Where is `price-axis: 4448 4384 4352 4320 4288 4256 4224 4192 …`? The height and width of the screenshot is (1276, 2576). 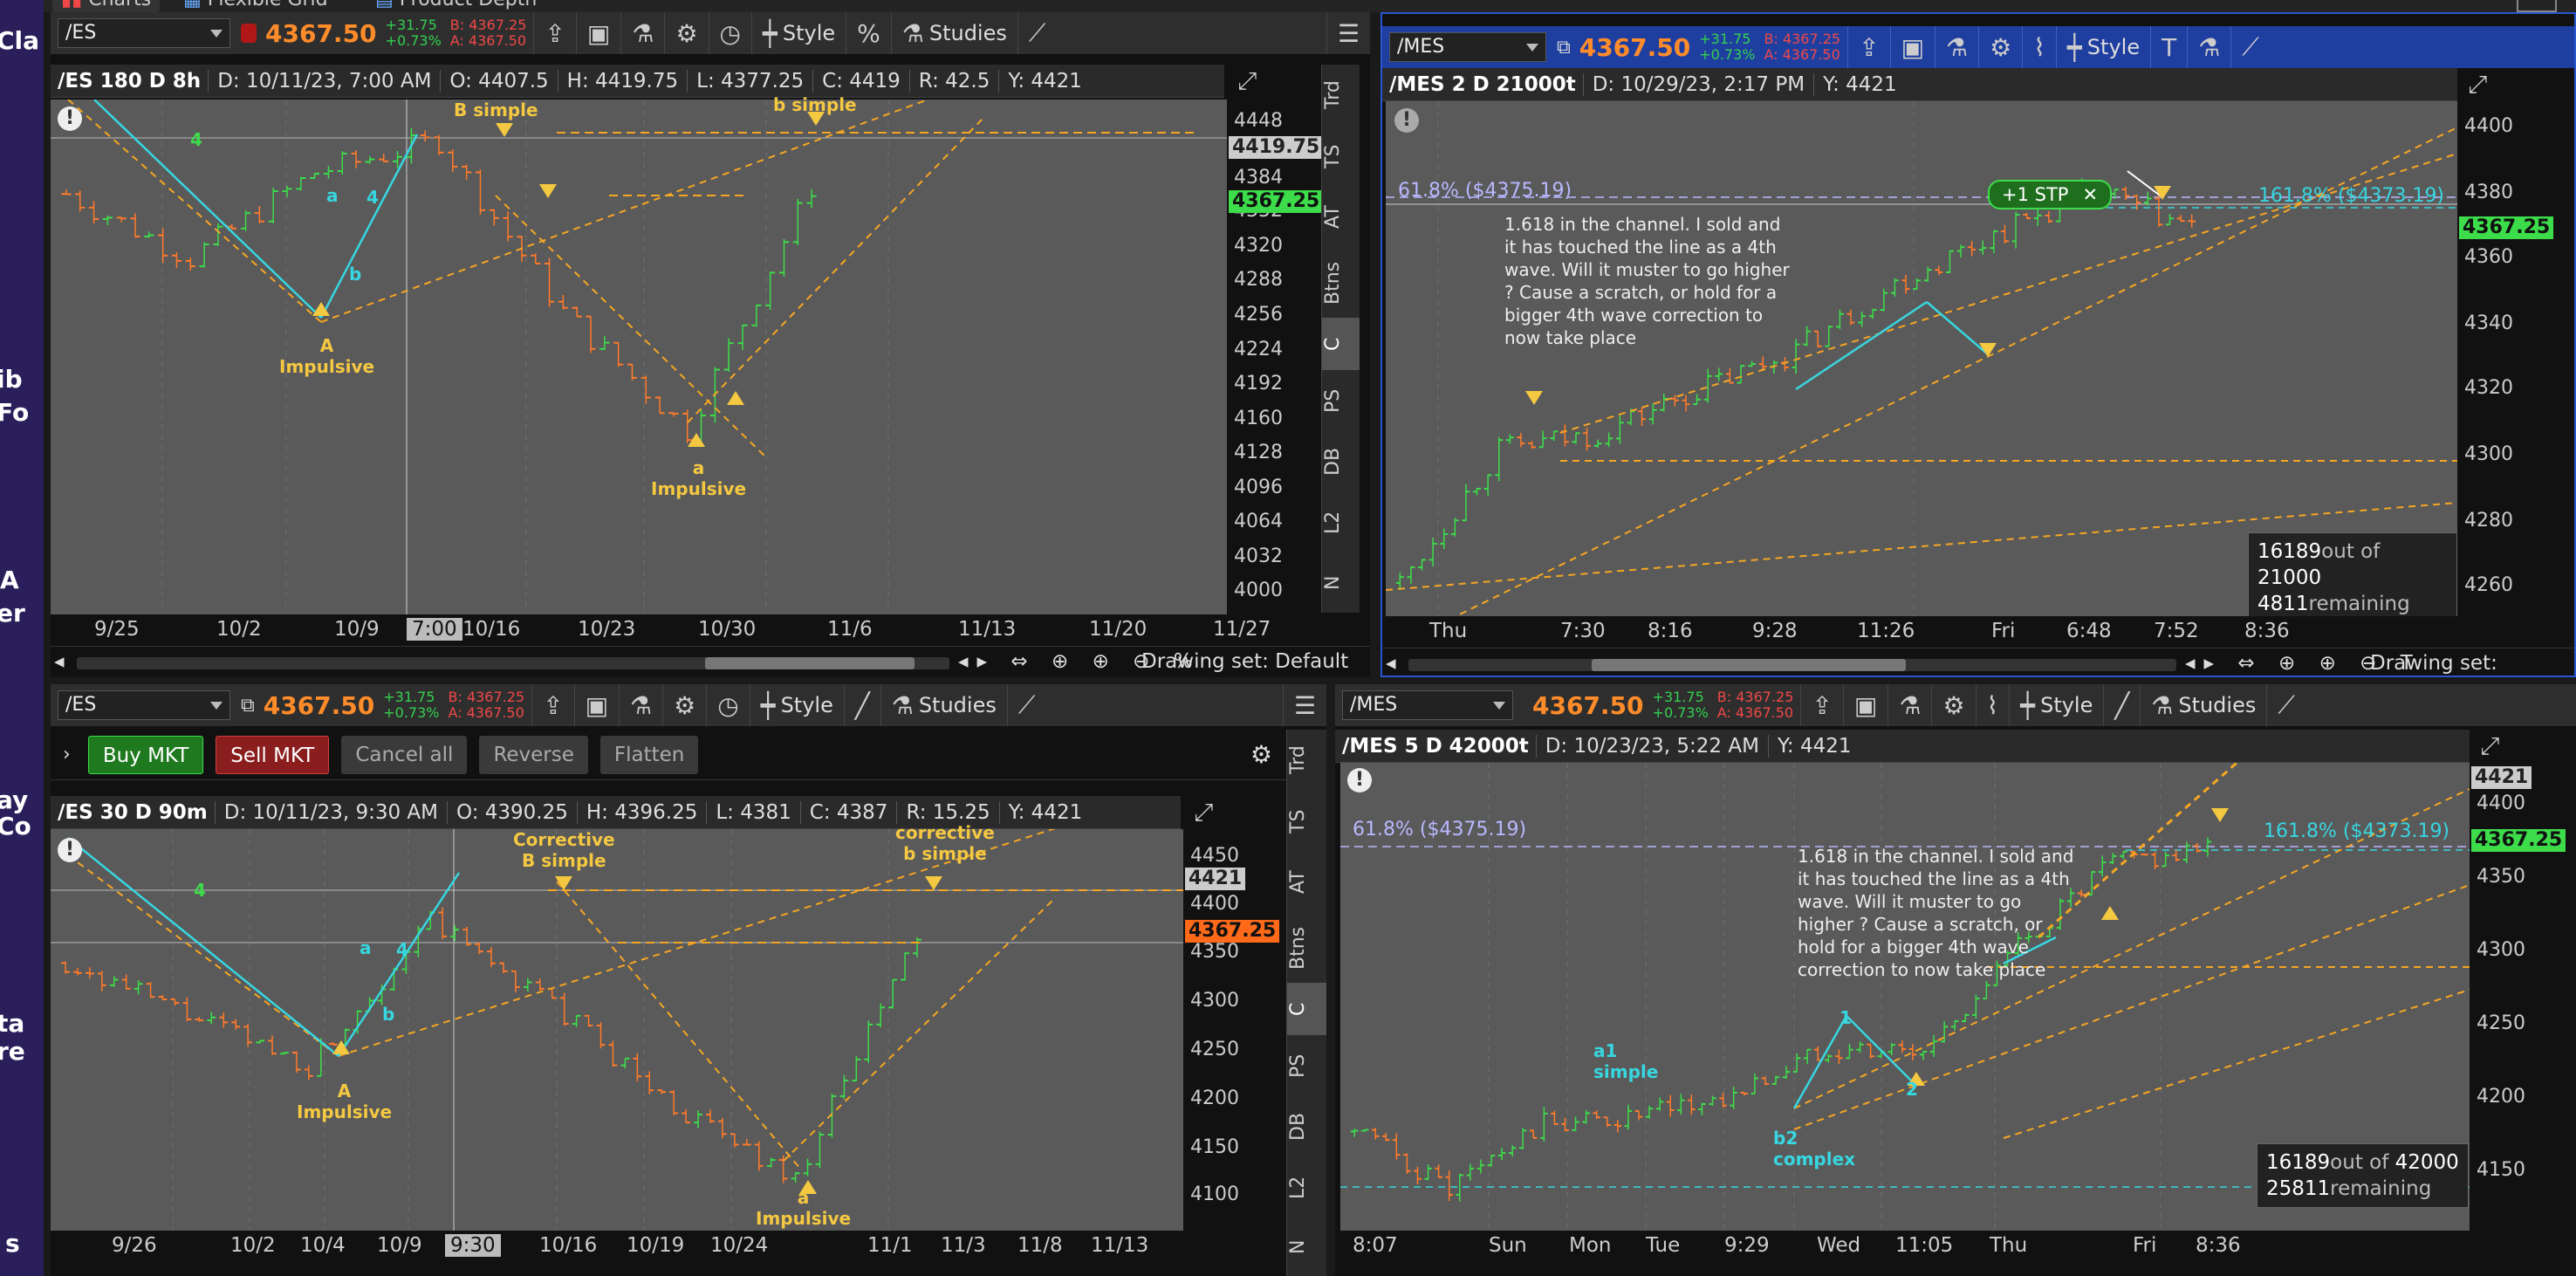
price-axis: 4448 4384 4352 4320 4288 4256 4224 4192 … is located at coordinates (1275, 356).